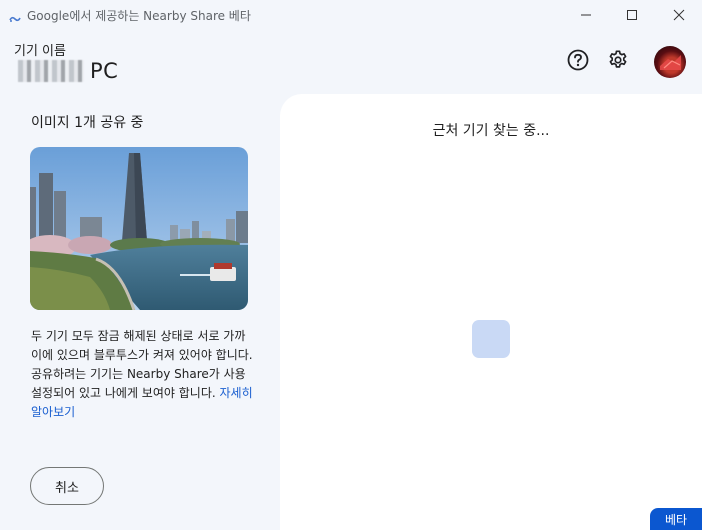 The height and width of the screenshot is (530, 702). Describe the element at coordinates (139, 228) in the screenshot. I see `shared-image-preview` at that location.